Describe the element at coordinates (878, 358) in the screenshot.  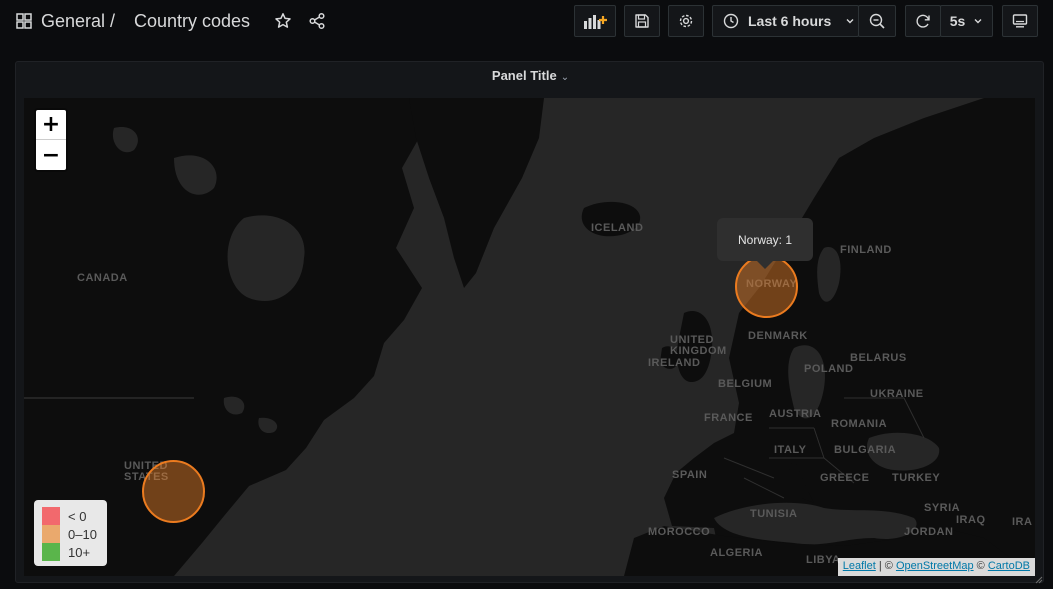
I see `map-label-belarus: BELARUS` at that location.